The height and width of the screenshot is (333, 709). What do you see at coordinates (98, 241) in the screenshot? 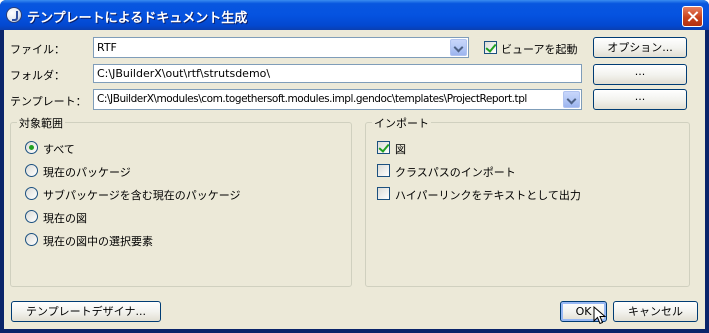
I see `scope-label-selected-elements: 現在の図中の選択要素` at bounding box center [98, 241].